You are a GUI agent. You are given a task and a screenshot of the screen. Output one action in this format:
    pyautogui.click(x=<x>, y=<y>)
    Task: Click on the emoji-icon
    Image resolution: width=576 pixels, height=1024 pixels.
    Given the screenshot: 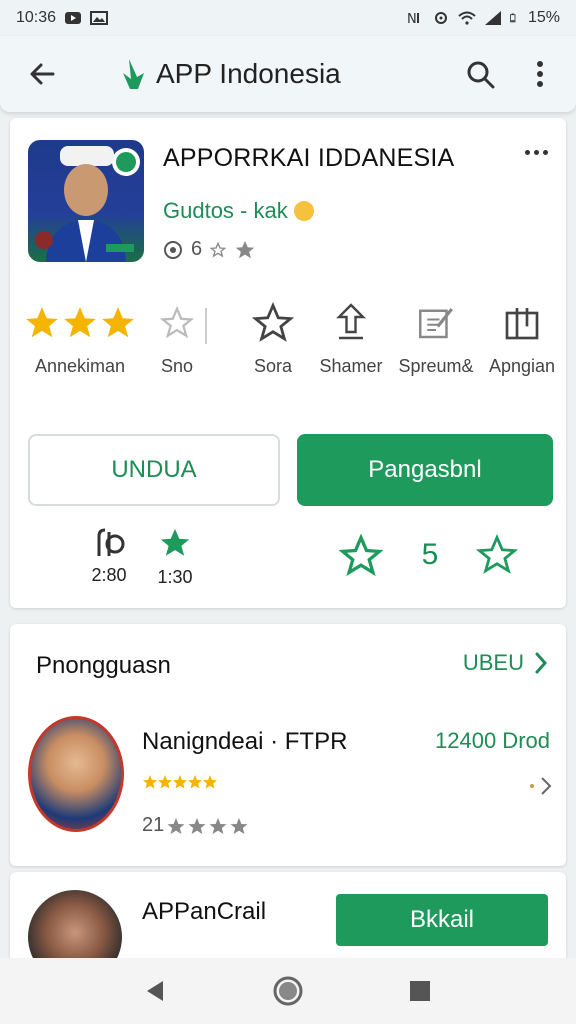 What is the action you would take?
    pyautogui.click(x=303, y=211)
    